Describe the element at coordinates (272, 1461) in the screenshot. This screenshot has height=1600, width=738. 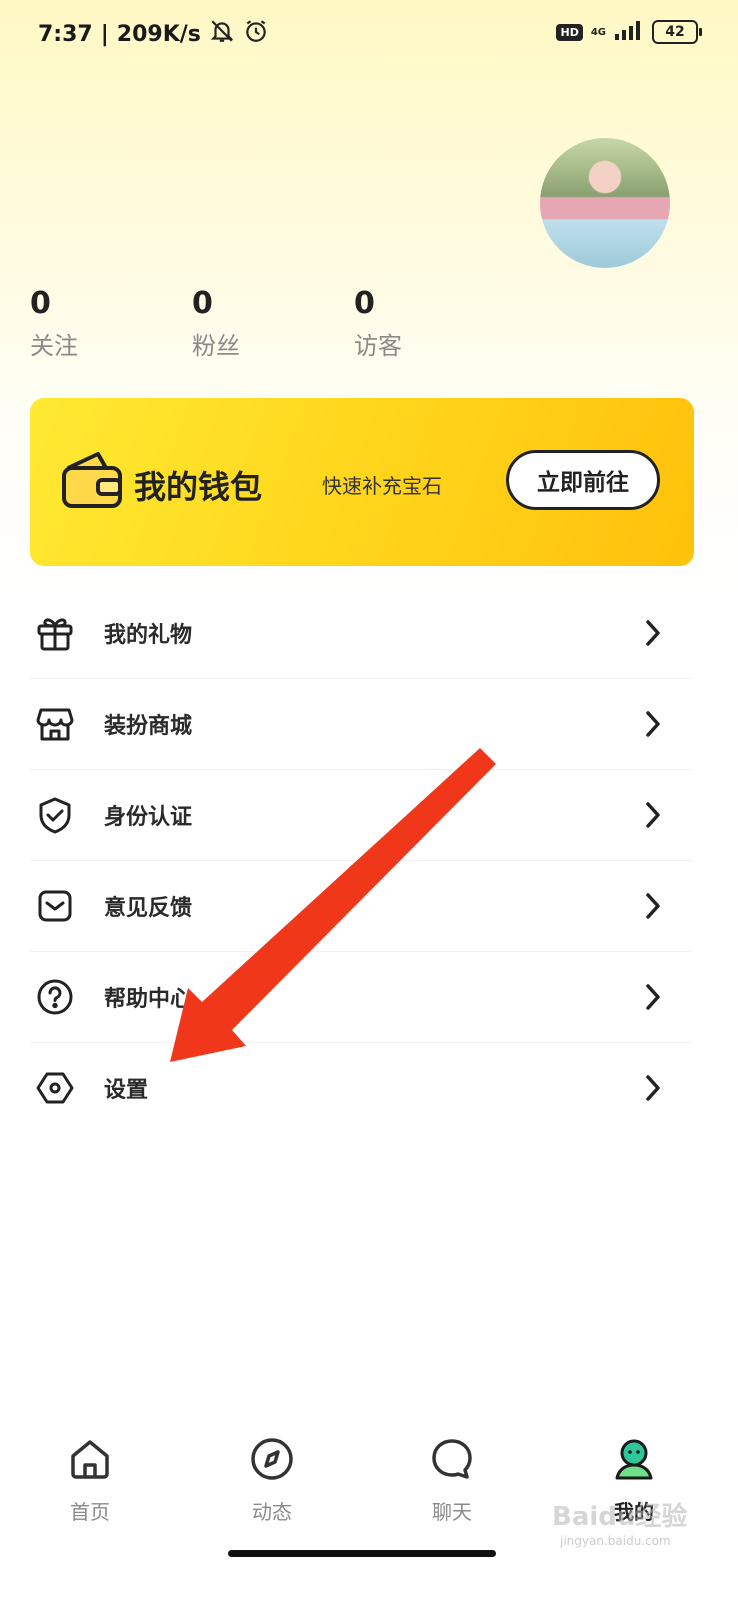
I see `compass-icon` at that location.